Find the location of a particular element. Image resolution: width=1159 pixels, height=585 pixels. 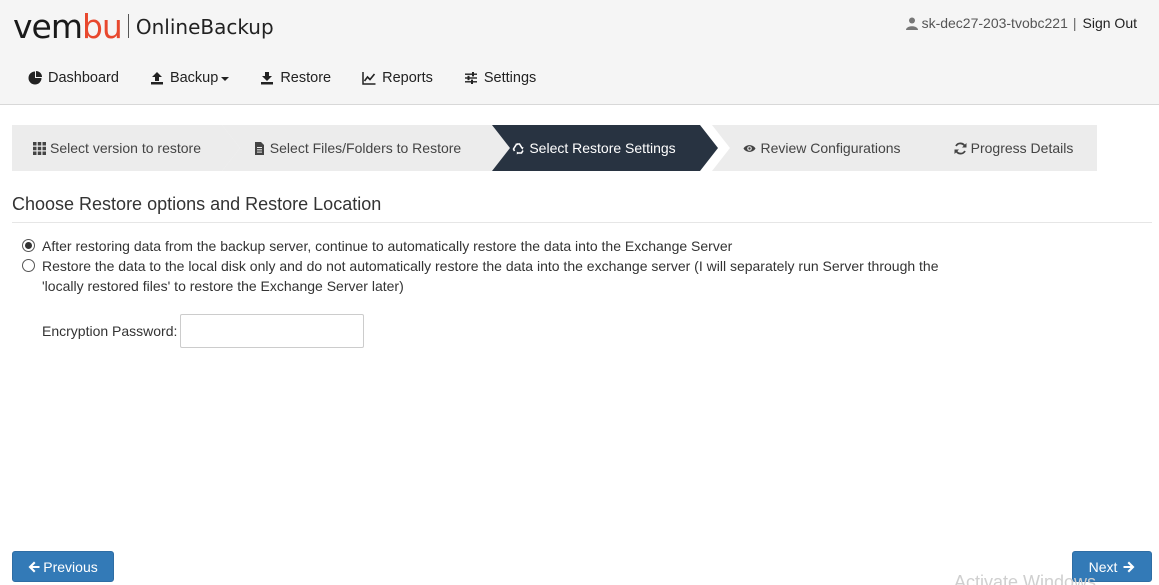

encryption-password-label: Encryption Password: is located at coordinates (110, 331).